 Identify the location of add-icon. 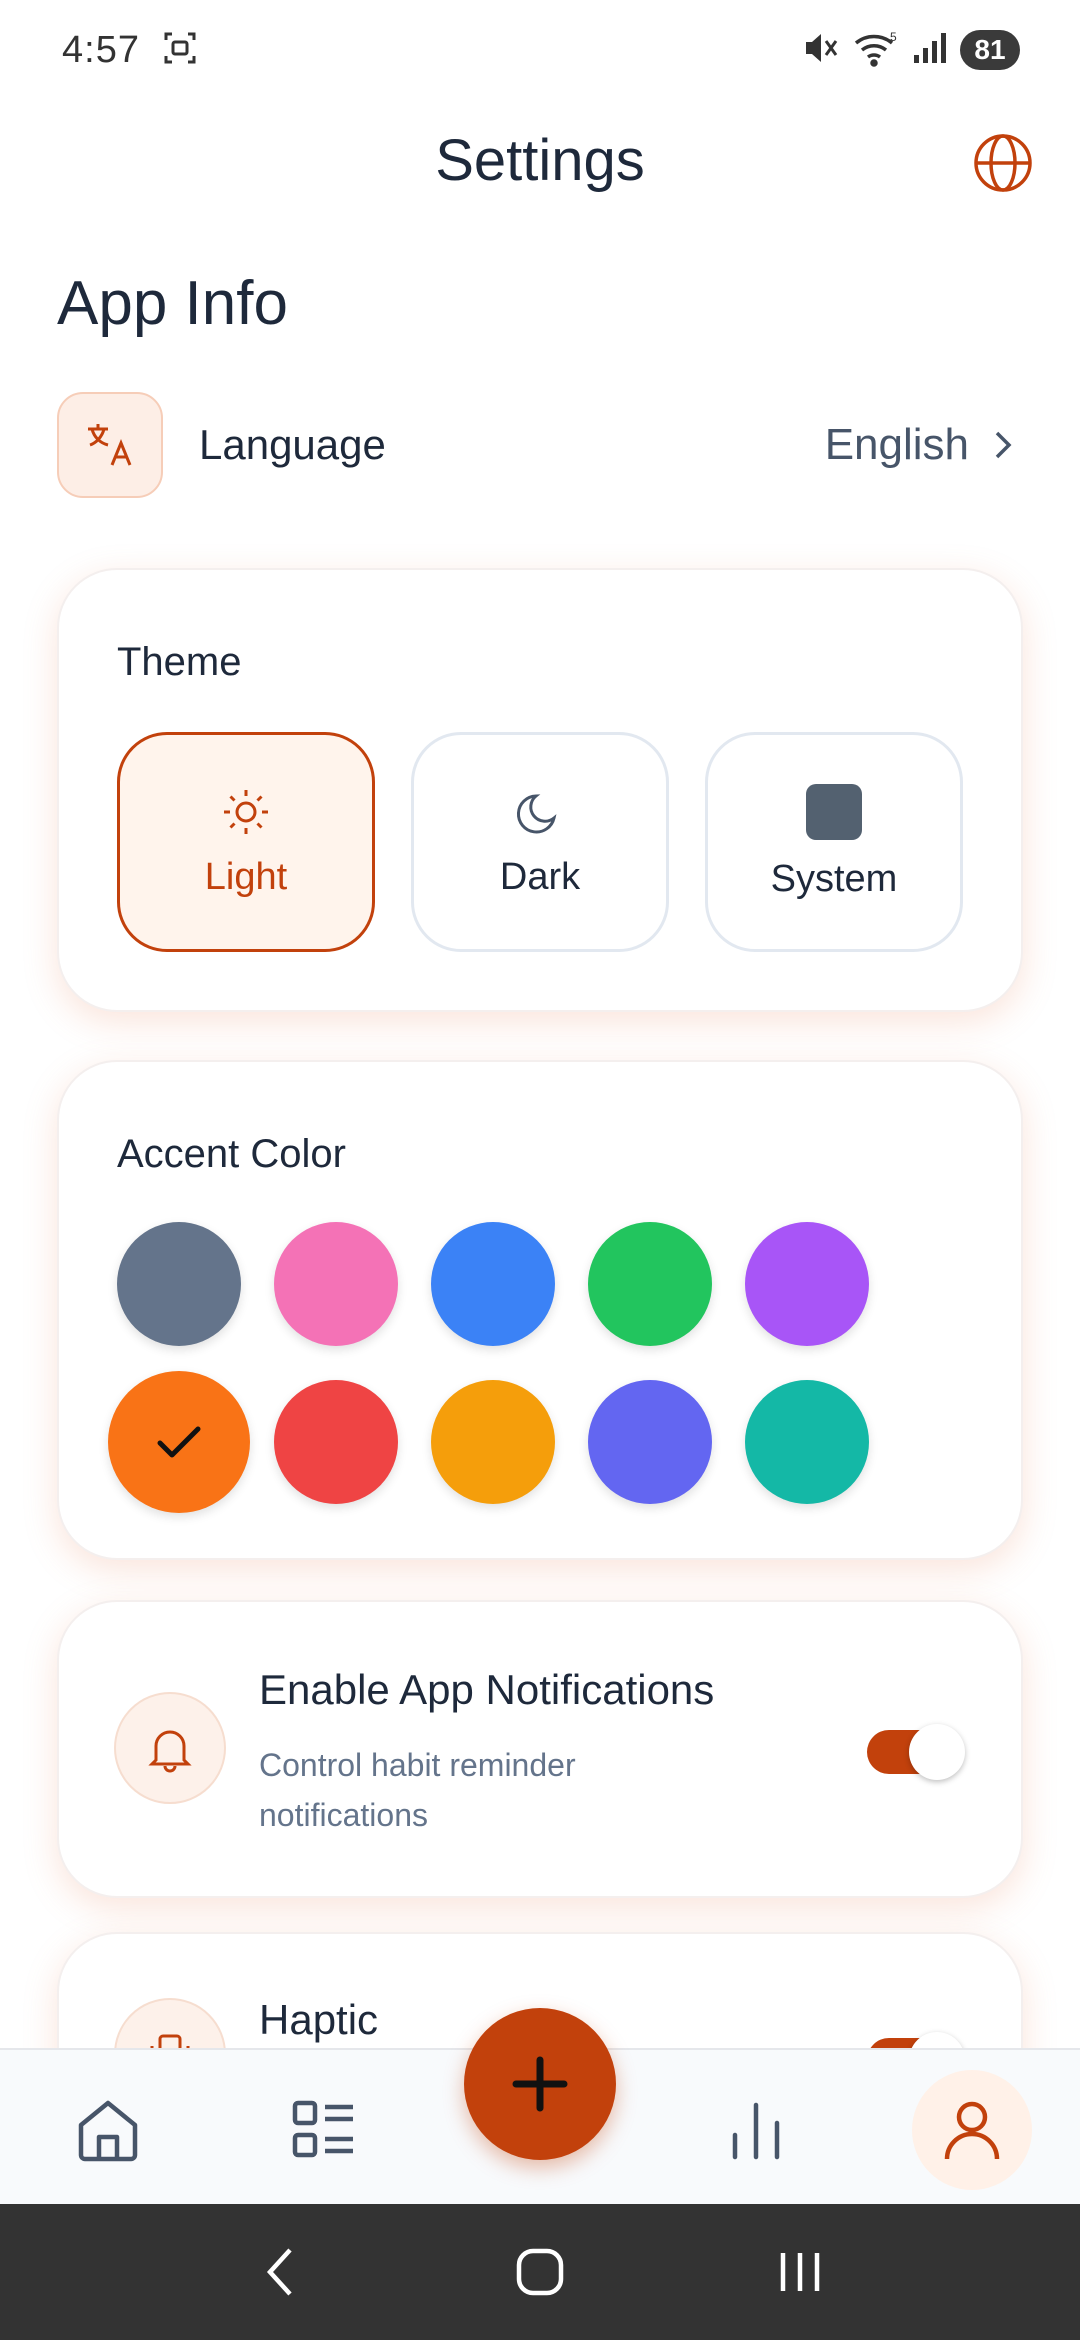
(540, 2084).